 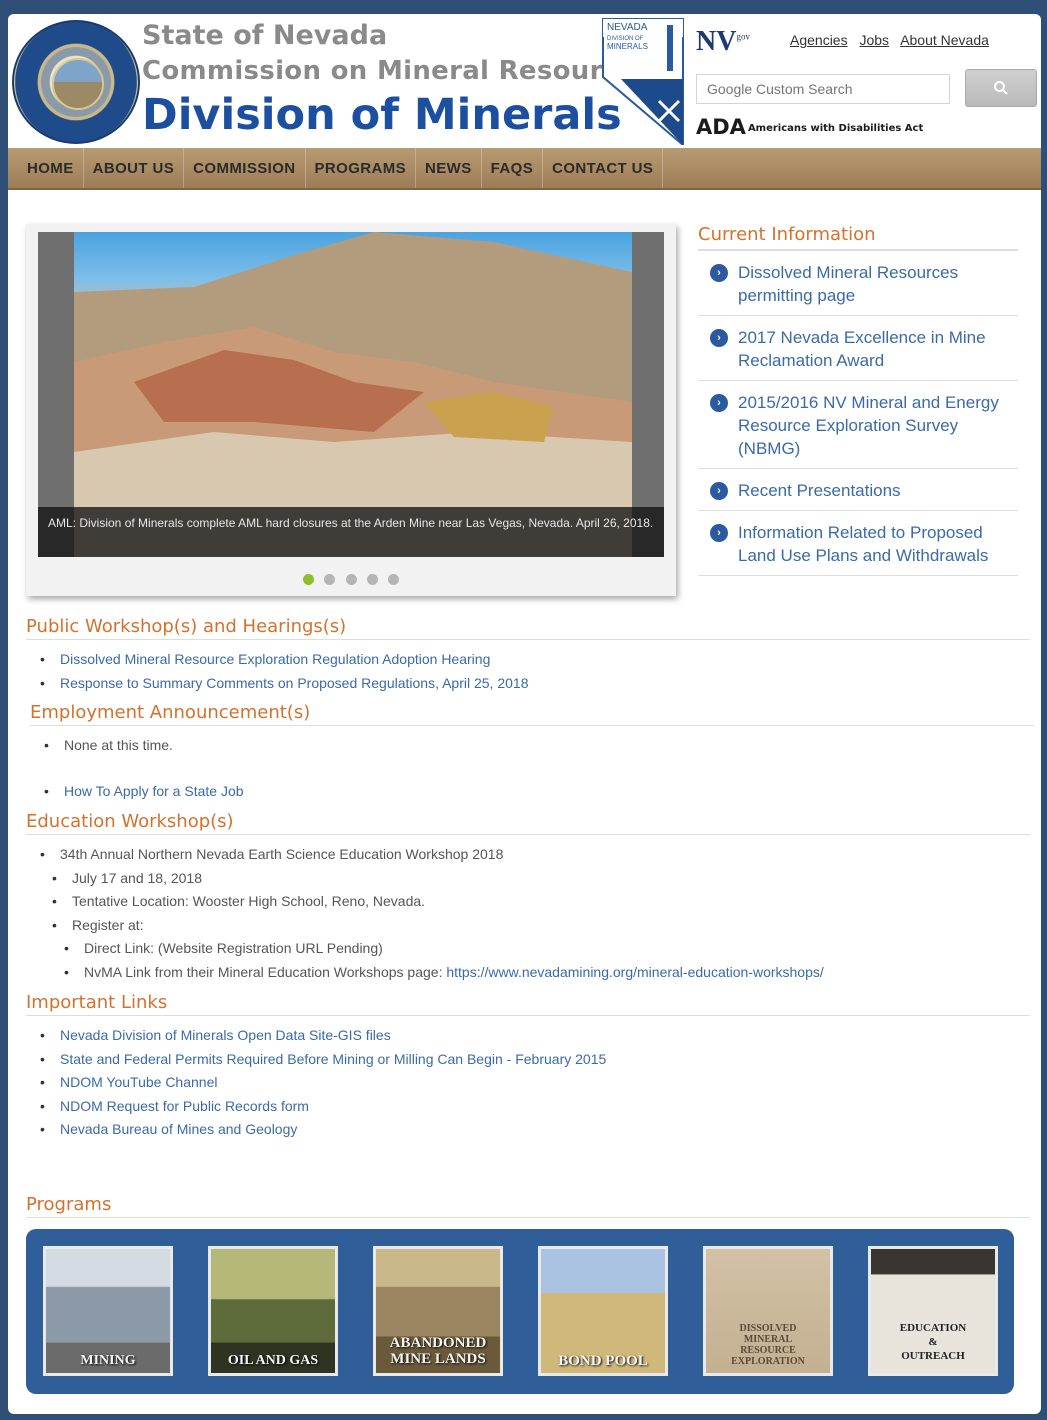 I want to click on program-tile-abandoned-mine-lands: ABANDONED MINE LANDS, so click(x=438, y=1311).